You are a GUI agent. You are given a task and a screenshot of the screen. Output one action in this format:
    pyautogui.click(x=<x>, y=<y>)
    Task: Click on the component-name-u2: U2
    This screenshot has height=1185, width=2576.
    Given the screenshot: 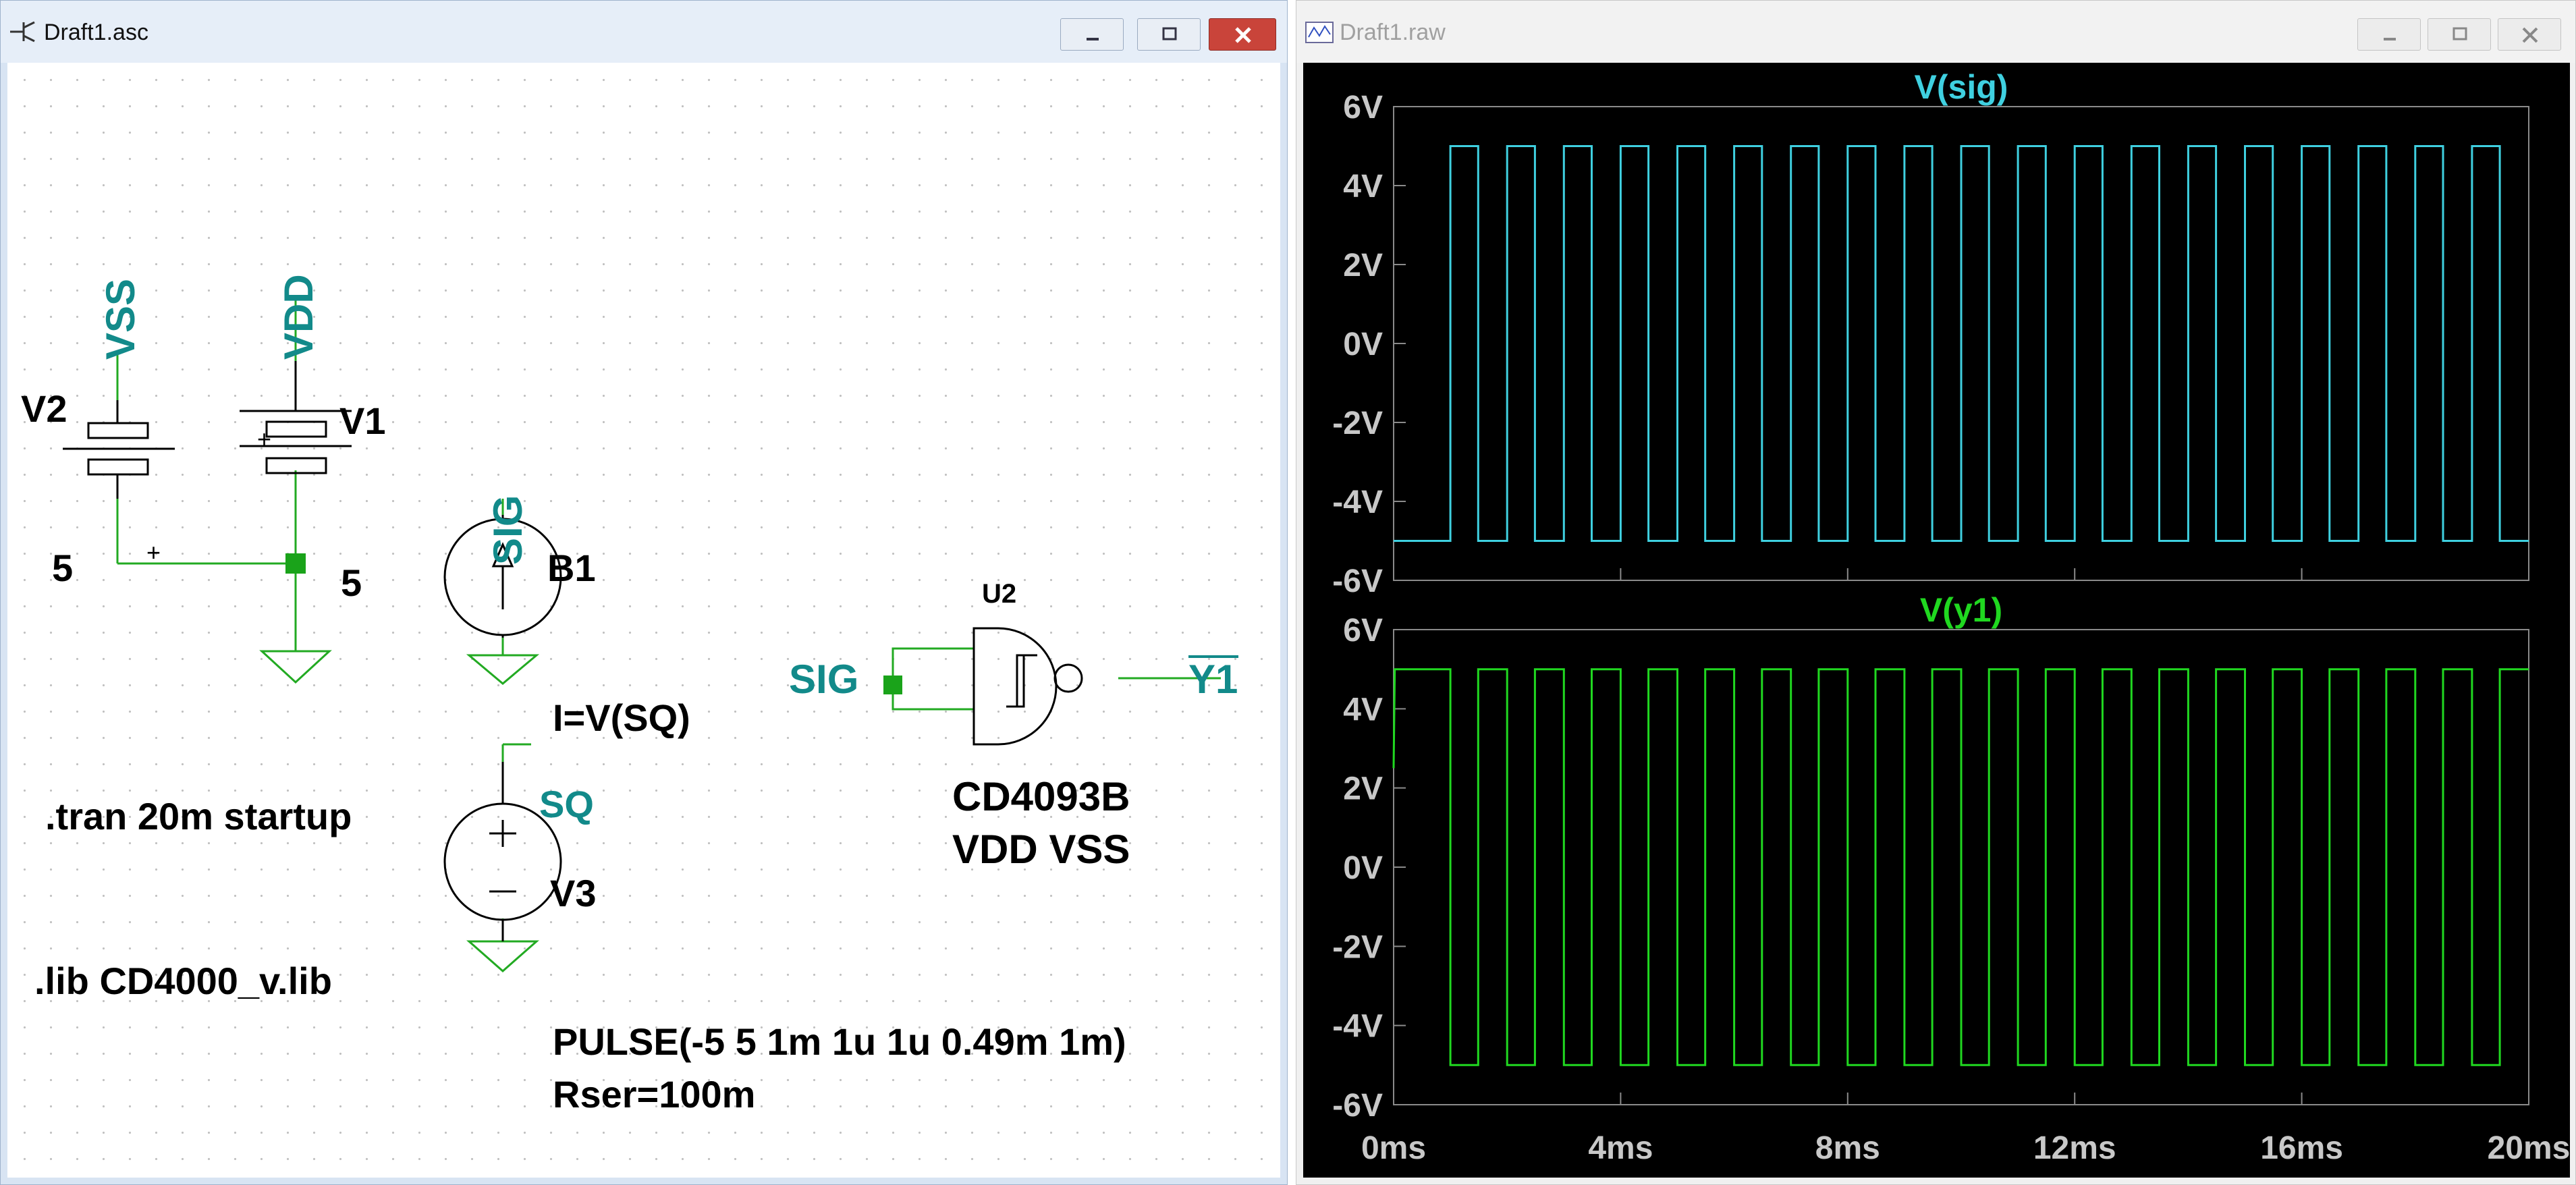 What is the action you would take?
    pyautogui.click(x=999, y=594)
    